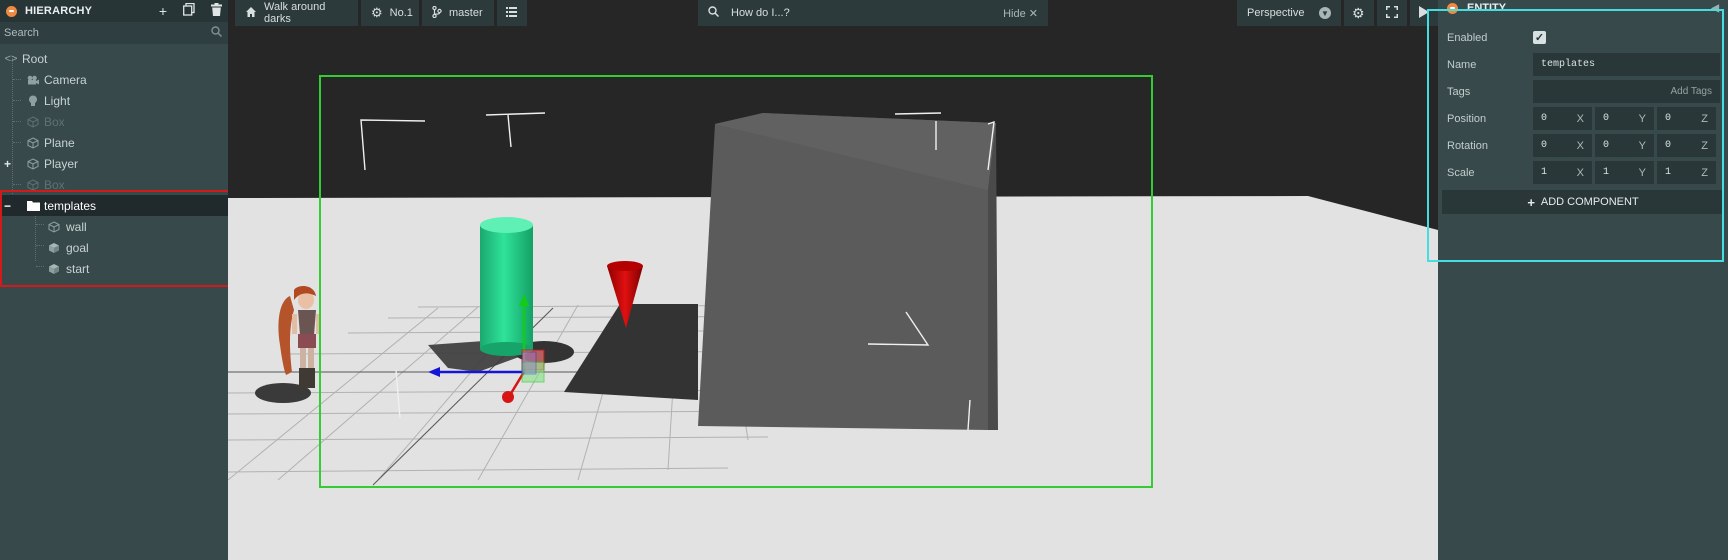  I want to click on project-button: Walk around darks, so click(296, 13).